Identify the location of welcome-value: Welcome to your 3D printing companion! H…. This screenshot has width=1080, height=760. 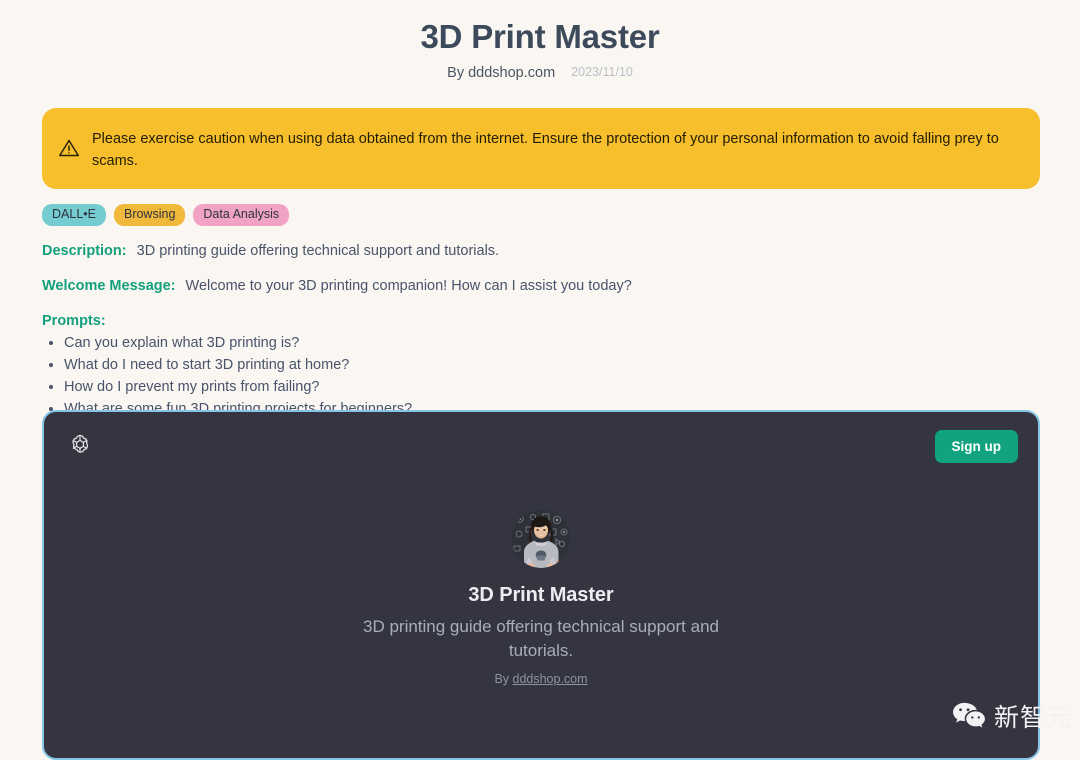
(408, 285).